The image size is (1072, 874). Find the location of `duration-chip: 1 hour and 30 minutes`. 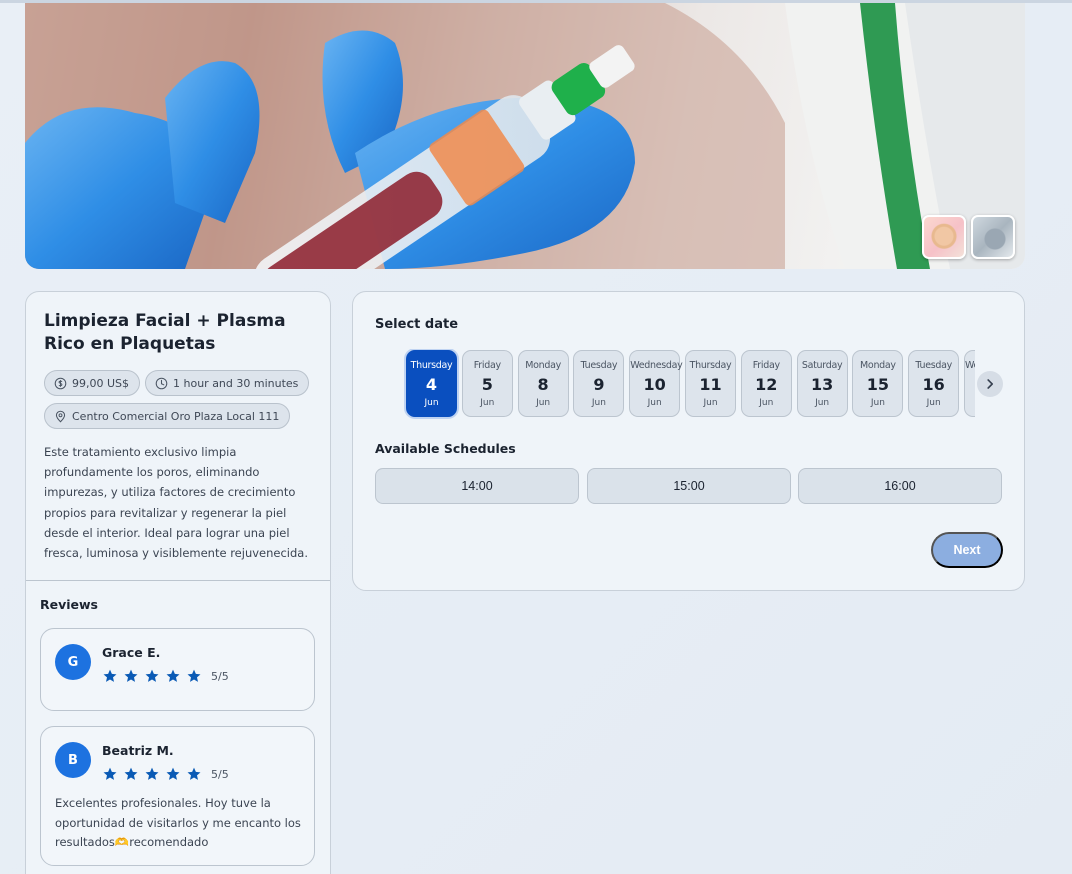

duration-chip: 1 hour and 30 minutes is located at coordinates (227, 383).